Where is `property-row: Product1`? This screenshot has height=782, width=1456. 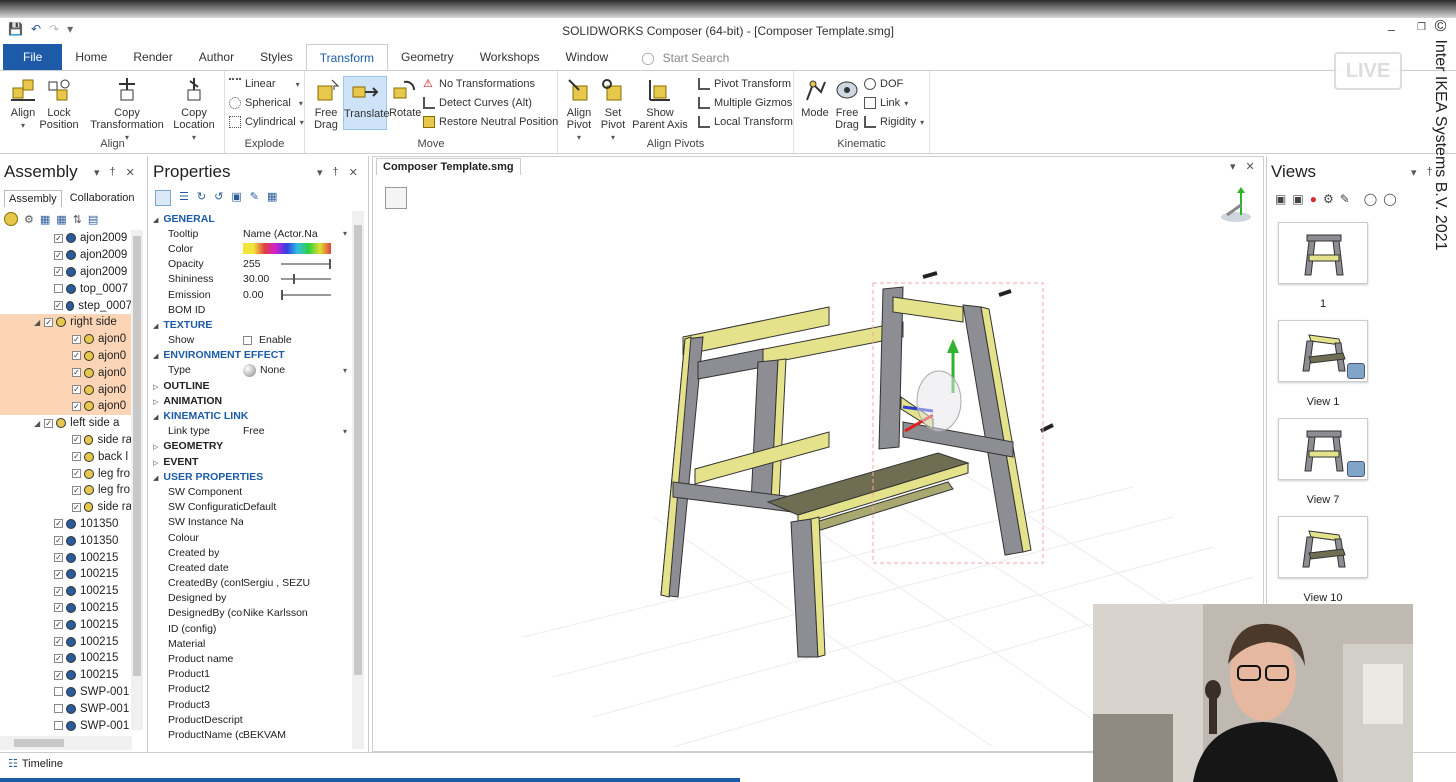 property-row: Product1 is located at coordinates (251, 674).